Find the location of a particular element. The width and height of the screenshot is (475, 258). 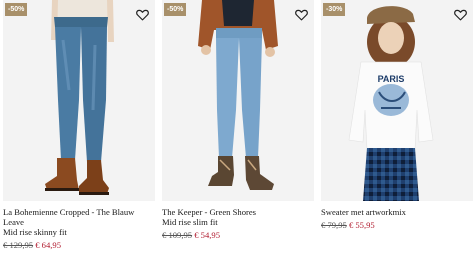

original-price: € 109,95 is located at coordinates (177, 235).